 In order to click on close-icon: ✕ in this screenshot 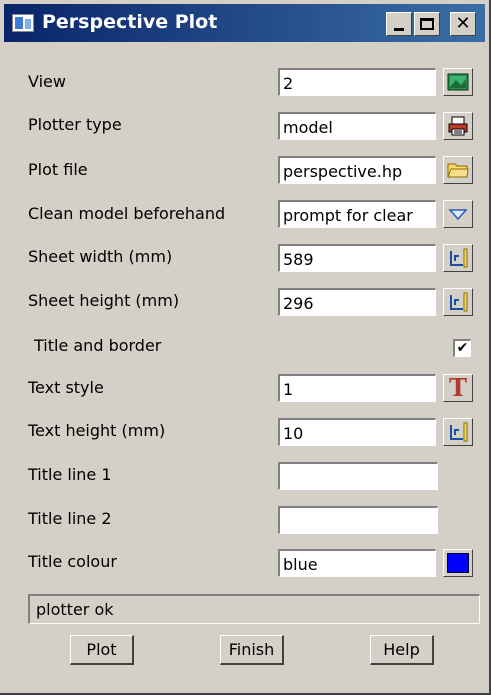, I will do `click(463, 23)`.